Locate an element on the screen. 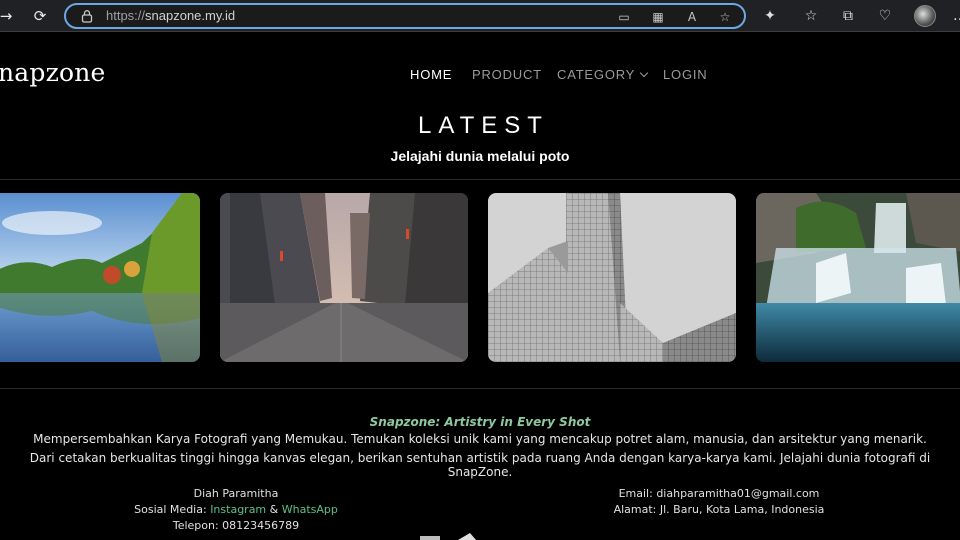 The height and width of the screenshot is (540, 960). instagram-link: Instagram is located at coordinates (238, 509).